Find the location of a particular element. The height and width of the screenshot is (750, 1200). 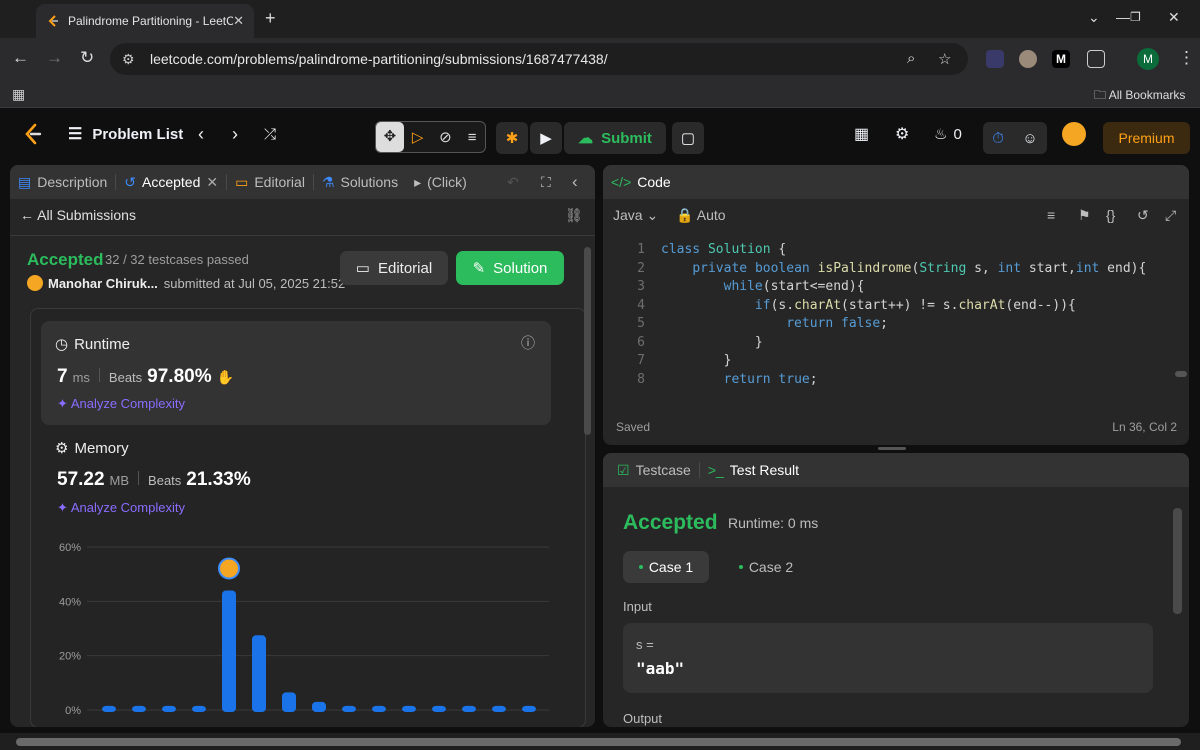

apps-grid-icon: ▦ is located at coordinates (18, 94).